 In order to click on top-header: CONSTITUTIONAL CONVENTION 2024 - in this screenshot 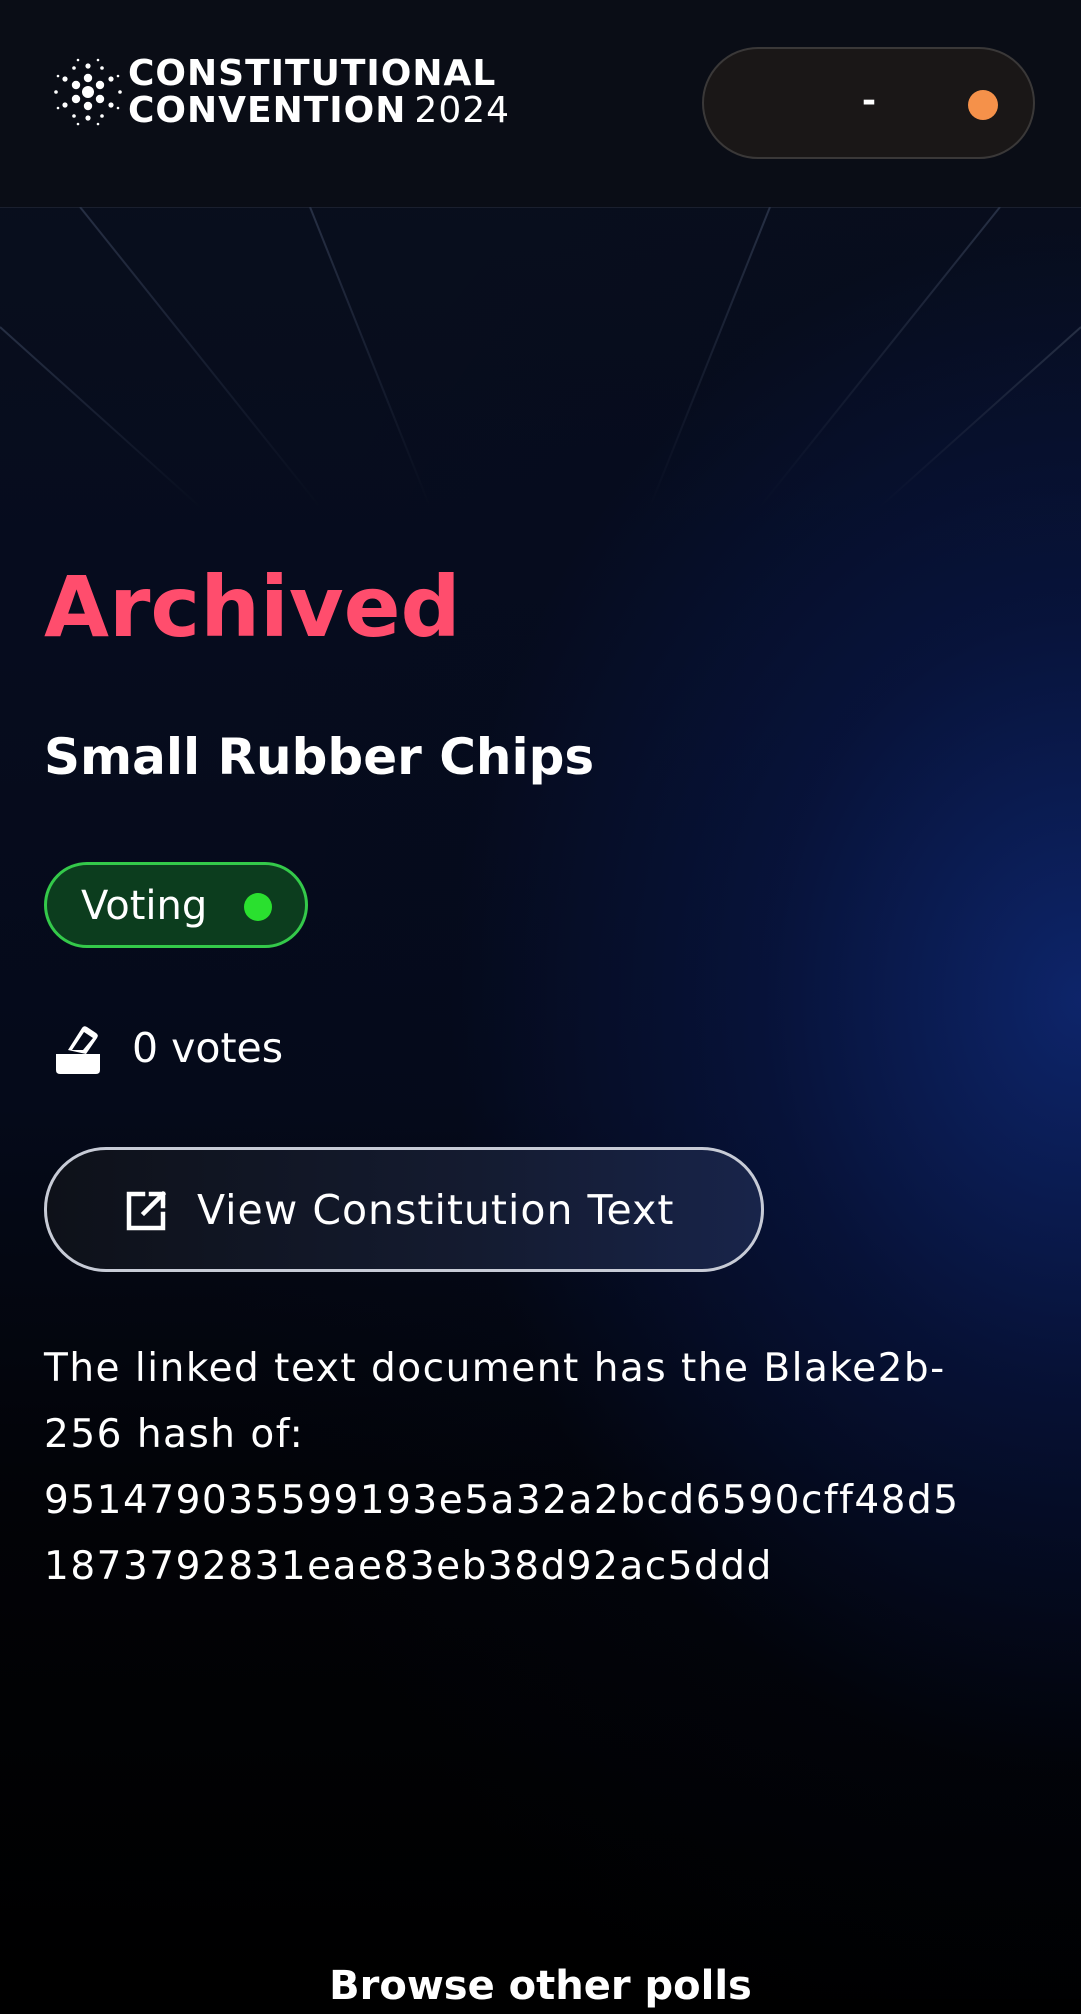, I will do `click(540, 104)`.